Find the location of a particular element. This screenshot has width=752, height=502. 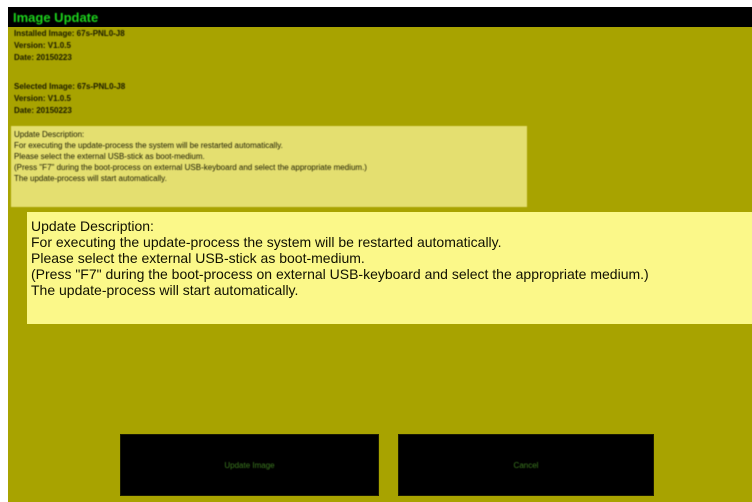

update-image-button-label: Update Image is located at coordinates (249, 465).